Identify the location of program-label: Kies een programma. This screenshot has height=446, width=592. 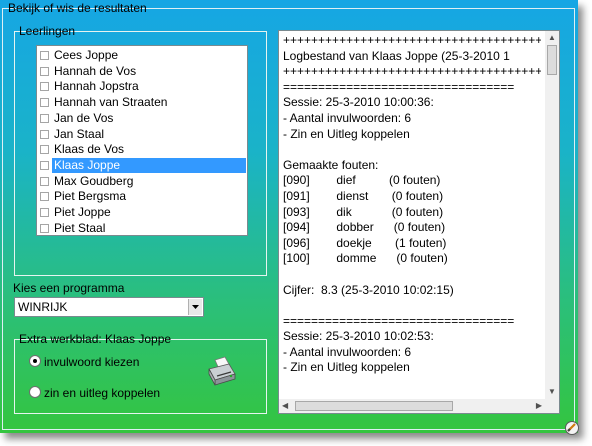
(69, 288).